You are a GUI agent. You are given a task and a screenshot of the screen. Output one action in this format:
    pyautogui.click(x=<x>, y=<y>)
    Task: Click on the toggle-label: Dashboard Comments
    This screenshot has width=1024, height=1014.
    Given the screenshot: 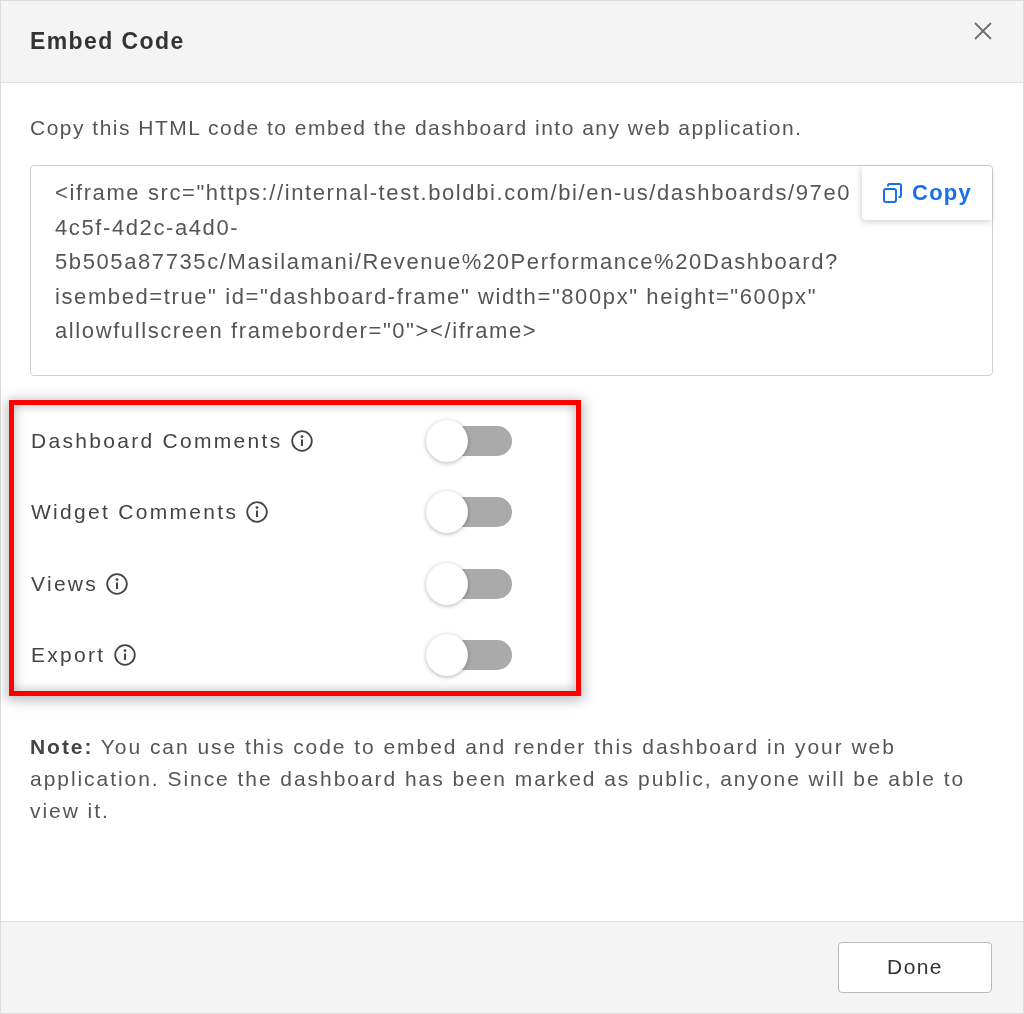 What is the action you would take?
    pyautogui.click(x=157, y=440)
    